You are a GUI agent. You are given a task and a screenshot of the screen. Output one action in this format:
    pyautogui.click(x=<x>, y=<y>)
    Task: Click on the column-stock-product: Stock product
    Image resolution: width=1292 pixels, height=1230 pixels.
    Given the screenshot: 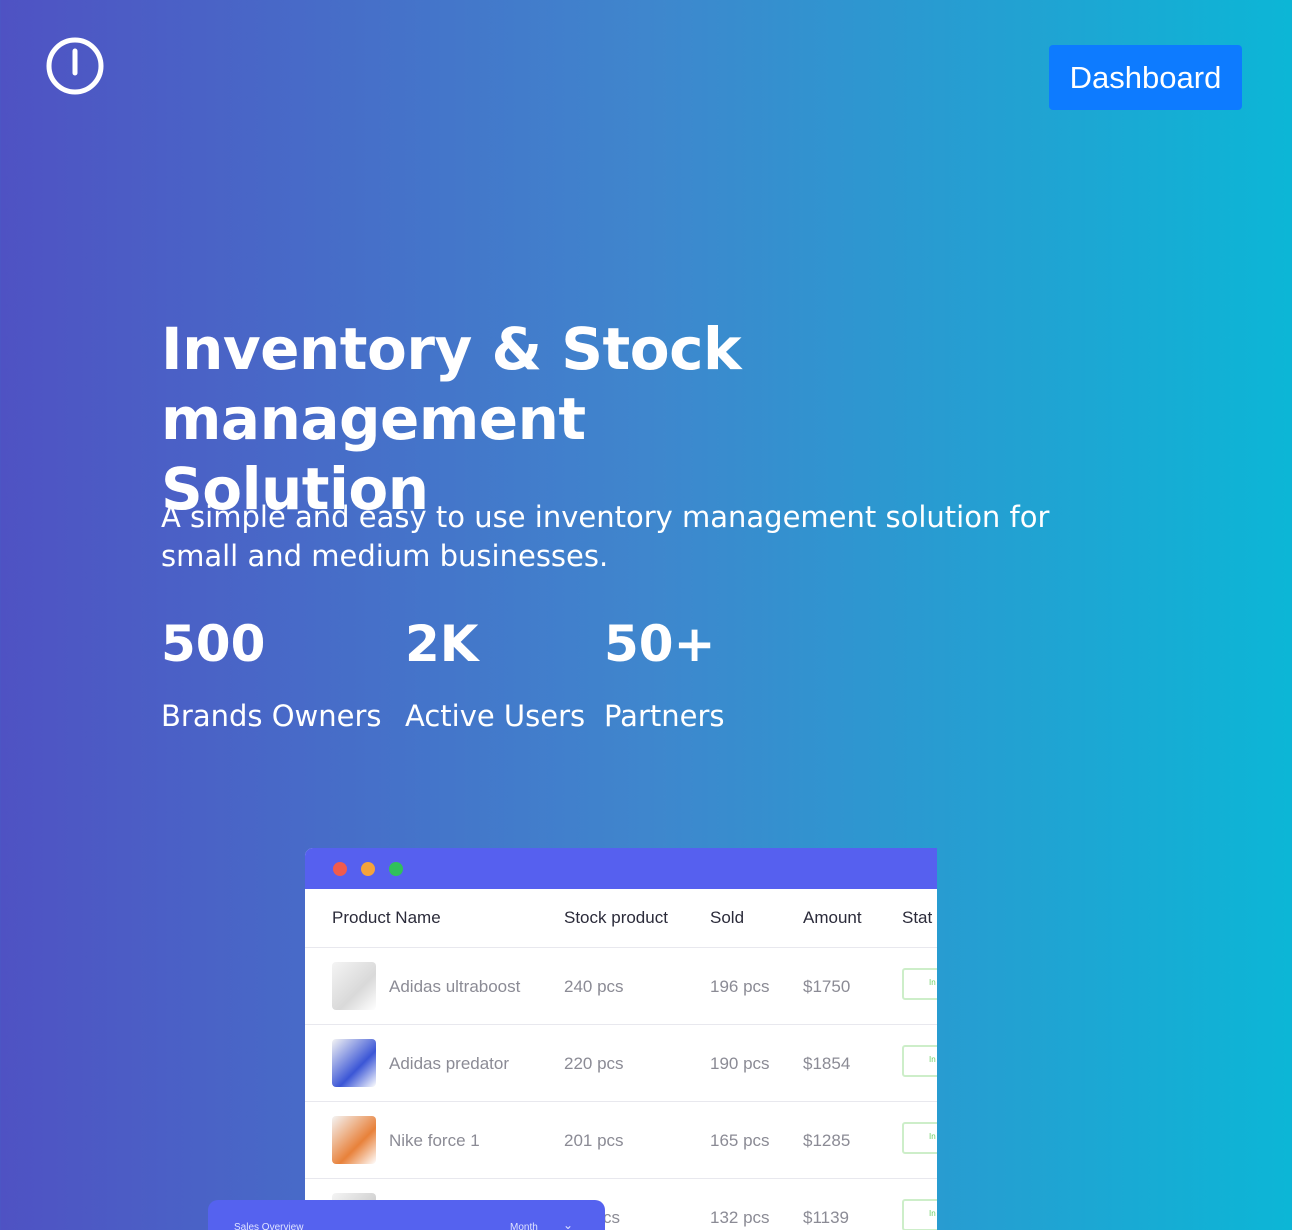 What is the action you would take?
    pyautogui.click(x=616, y=917)
    